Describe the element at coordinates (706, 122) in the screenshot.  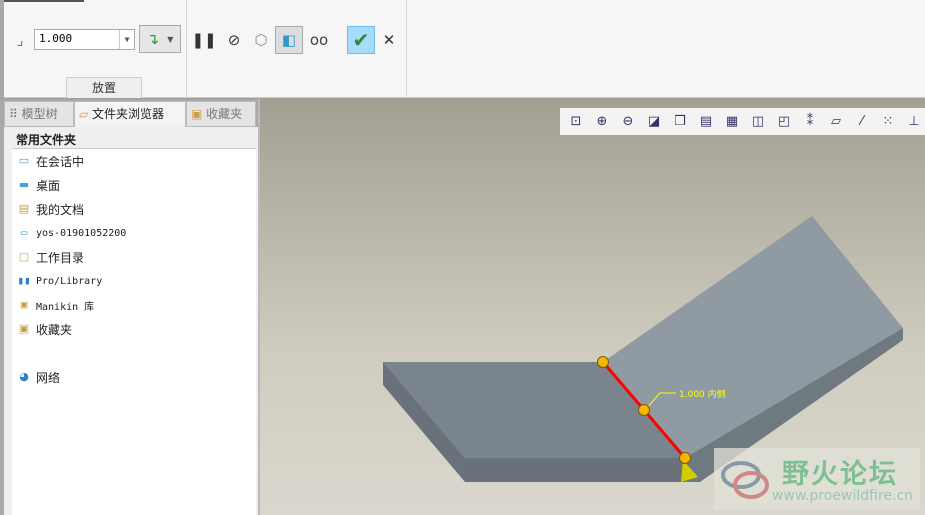
I see `view-manager-icon: ▤` at that location.